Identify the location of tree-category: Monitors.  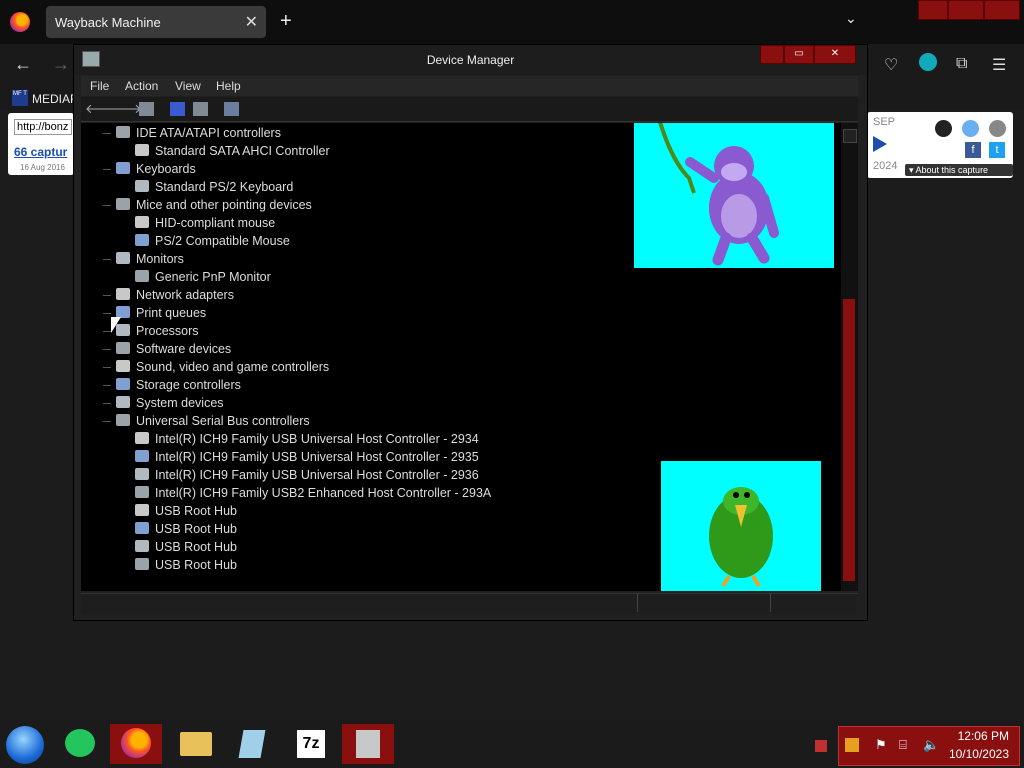
(143, 259).